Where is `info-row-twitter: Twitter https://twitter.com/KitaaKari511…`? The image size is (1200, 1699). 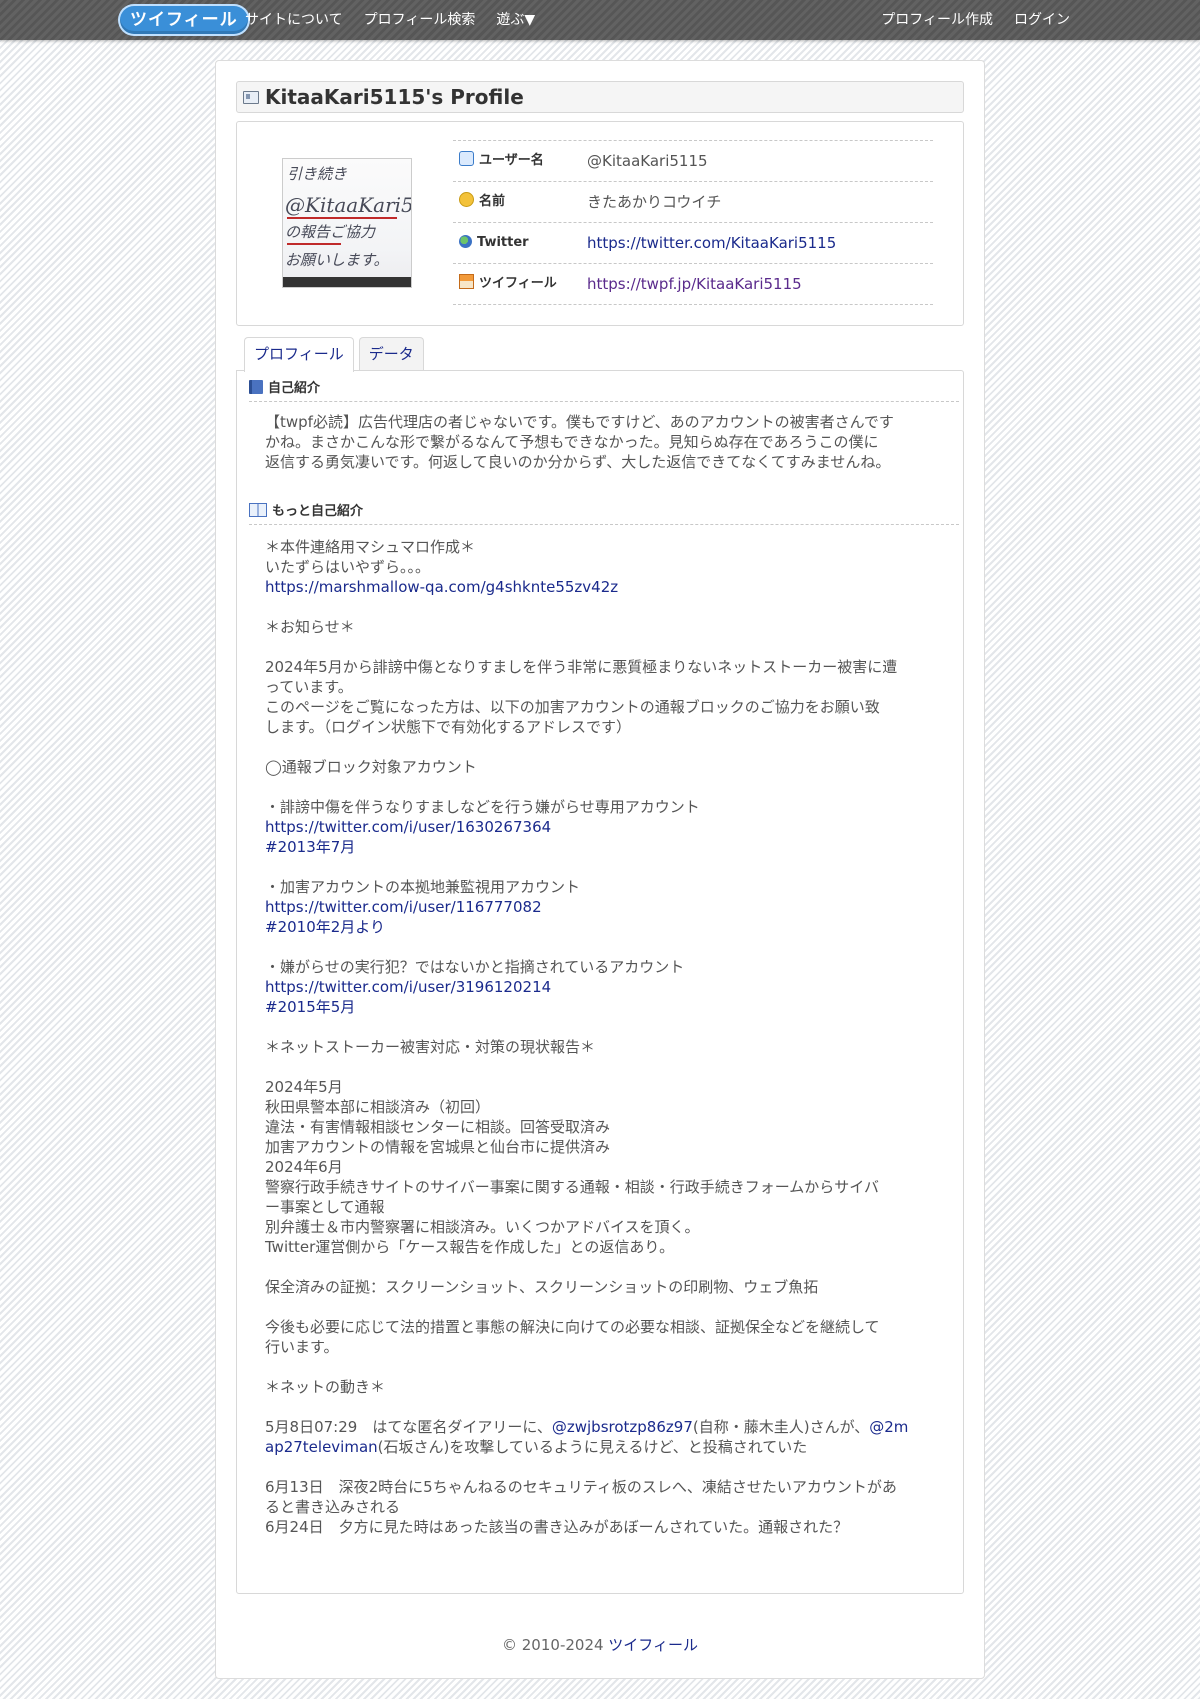
info-row-twitter: Twitter https://twitter.com/KitaaKari511… is located at coordinates (693, 243).